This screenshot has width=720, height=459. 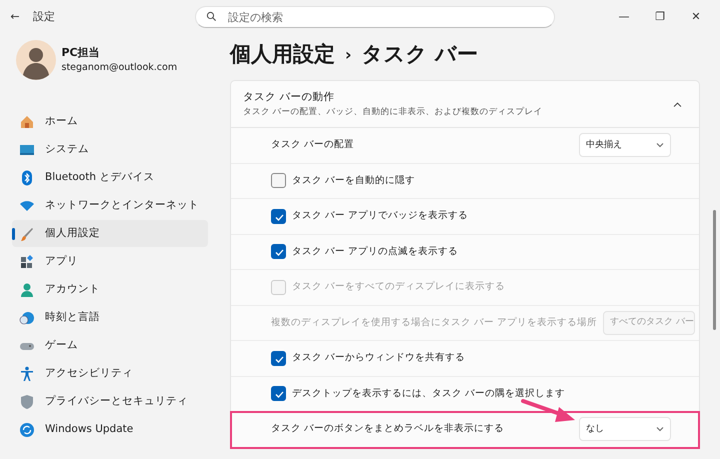 I want to click on back-button: ←, so click(x=15, y=17).